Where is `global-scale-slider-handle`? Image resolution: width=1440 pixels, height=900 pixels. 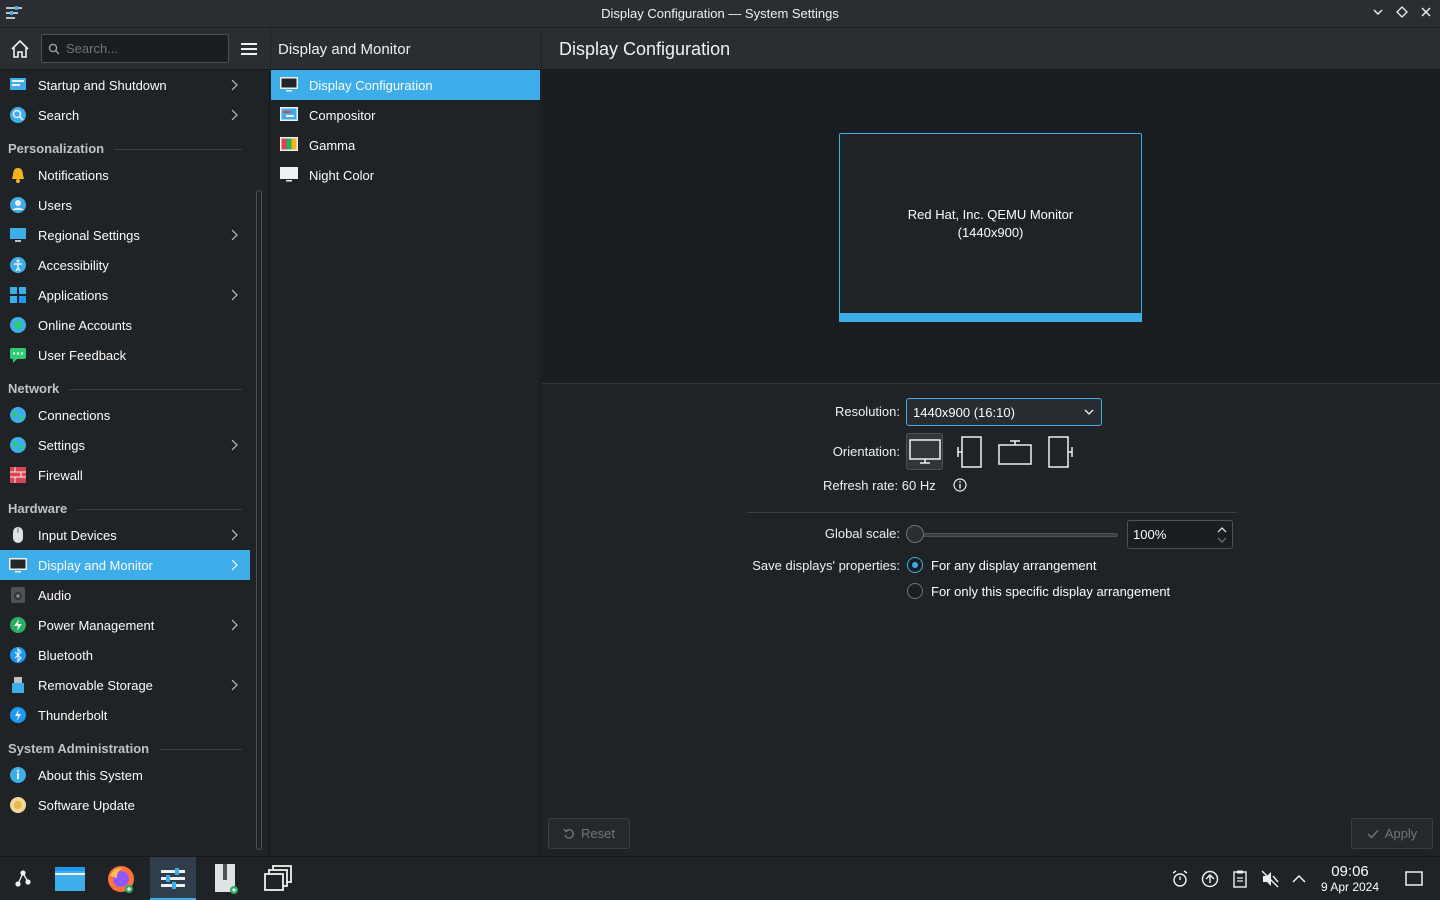 global-scale-slider-handle is located at coordinates (915, 534).